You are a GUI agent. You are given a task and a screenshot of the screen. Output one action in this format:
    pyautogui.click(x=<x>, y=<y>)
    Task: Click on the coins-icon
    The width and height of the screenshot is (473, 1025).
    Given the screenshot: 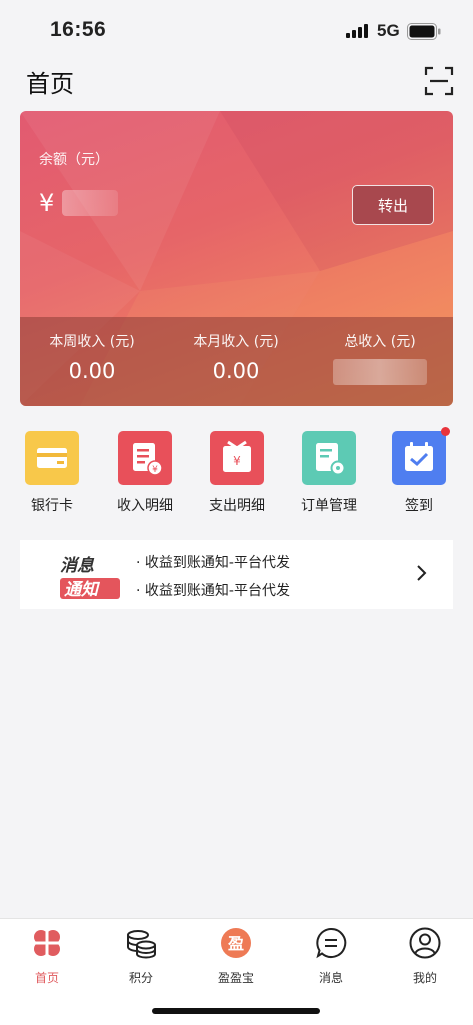 What is the action you would take?
    pyautogui.click(x=141, y=944)
    